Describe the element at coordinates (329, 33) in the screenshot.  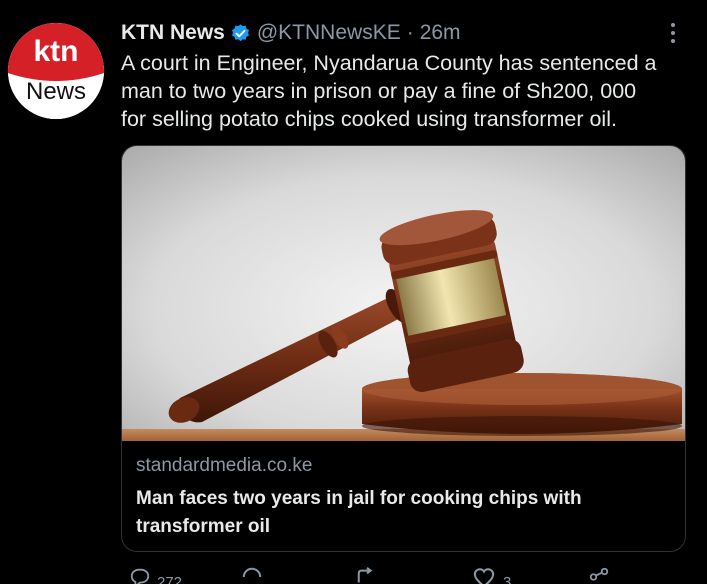
I see `author-handle: @KTNNewsKE` at that location.